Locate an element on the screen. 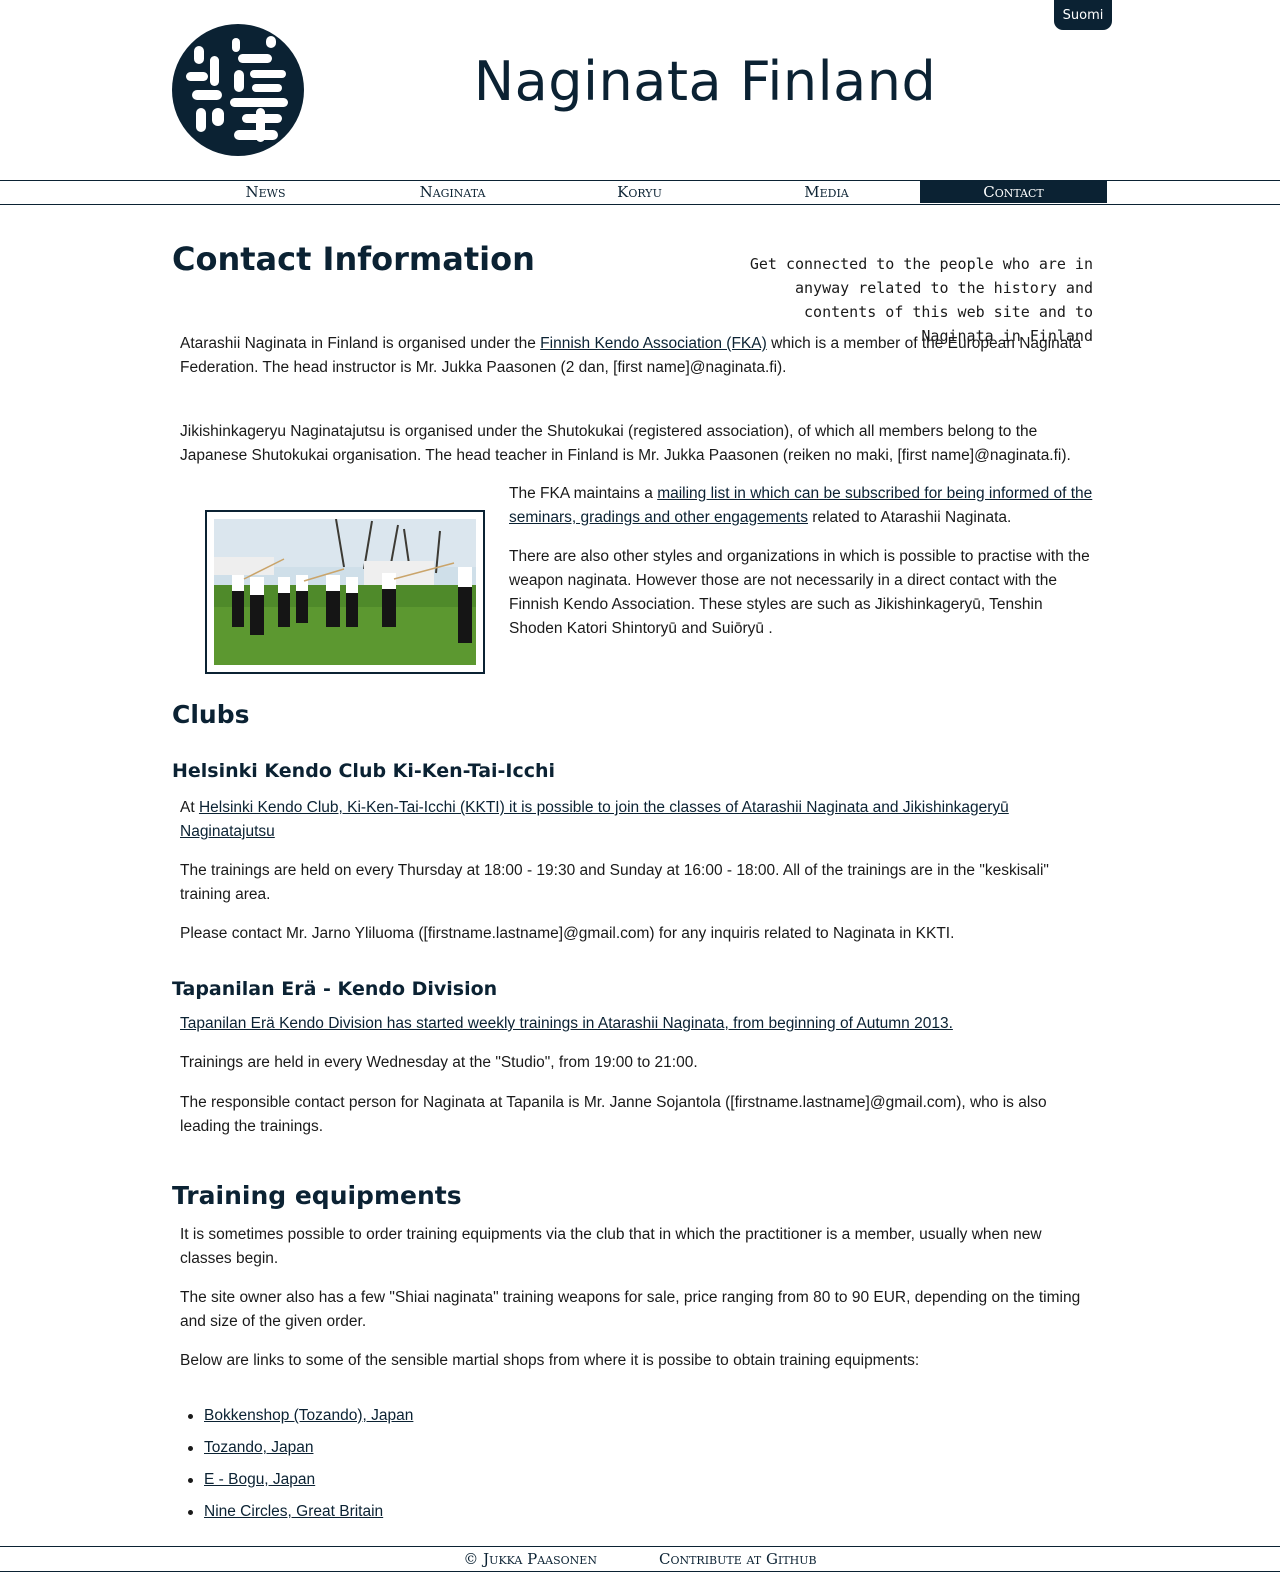 The height and width of the screenshot is (1588, 1280). tapanila-heading: Tapanilan Erä - Kendo Division is located at coordinates (335, 989).